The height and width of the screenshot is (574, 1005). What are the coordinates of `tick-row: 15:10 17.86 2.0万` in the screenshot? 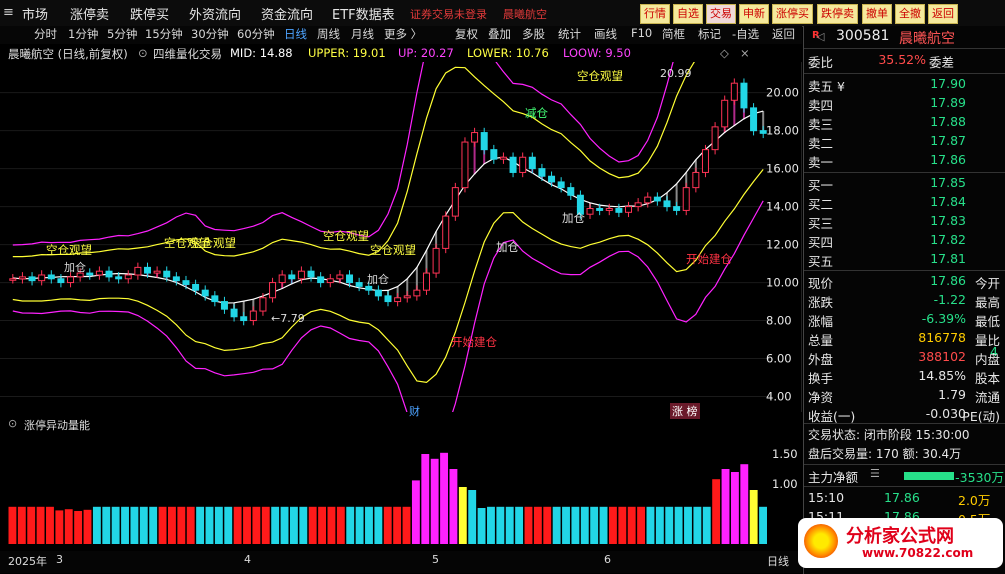 It's located at (899, 499).